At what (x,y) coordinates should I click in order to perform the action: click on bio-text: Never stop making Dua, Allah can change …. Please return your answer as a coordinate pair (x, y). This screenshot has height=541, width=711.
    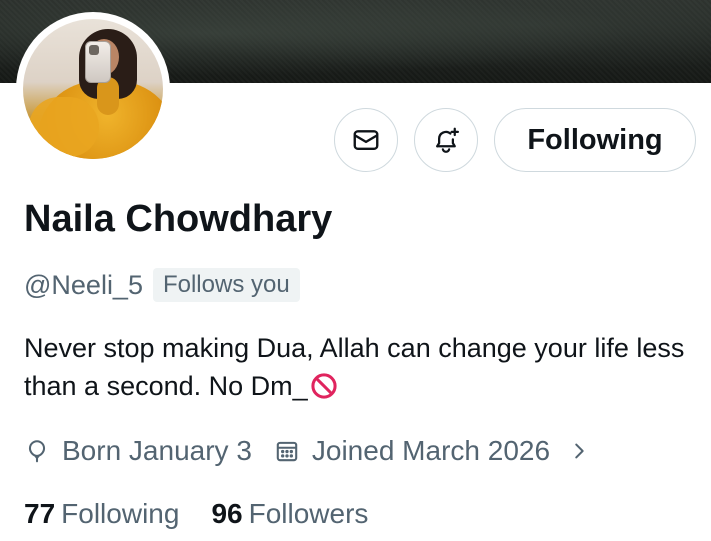
    Looking at the image, I should click on (354, 367).